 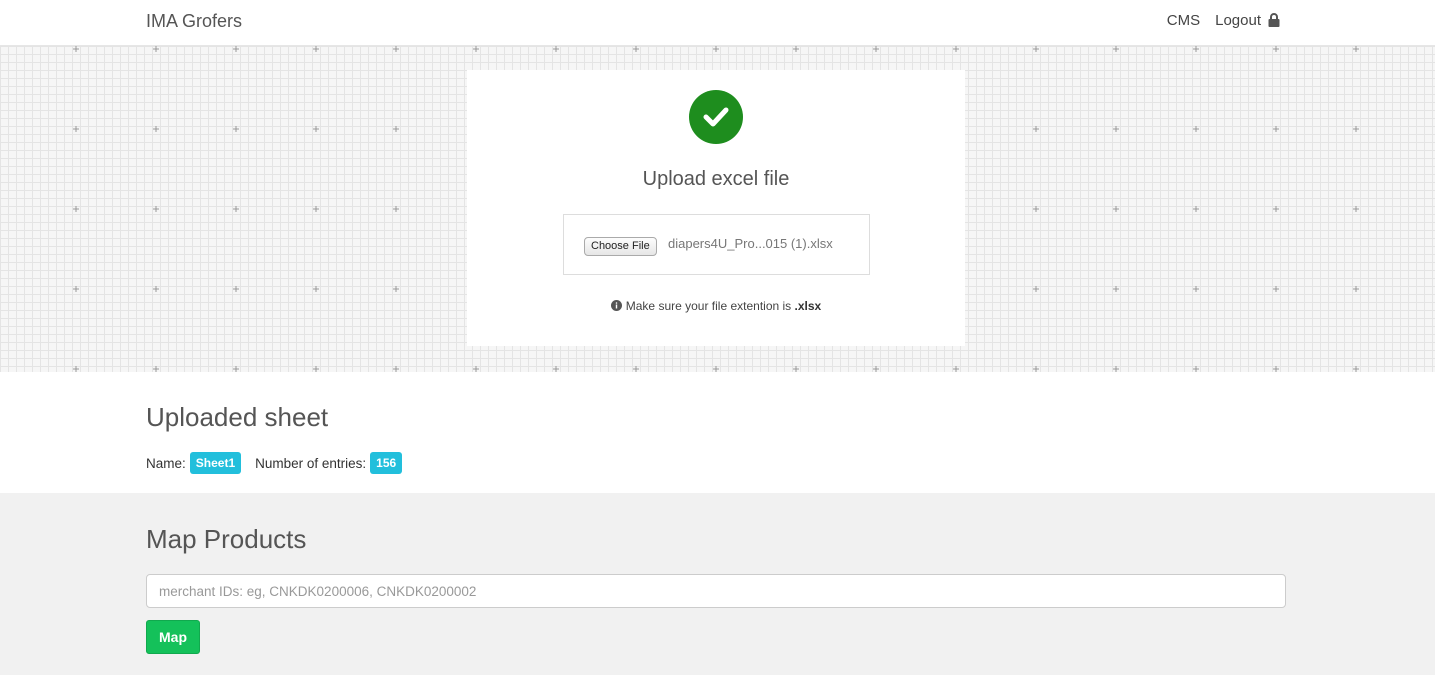 I want to click on uploaded-sheet-heading: Uploaded sheet, so click(x=237, y=417).